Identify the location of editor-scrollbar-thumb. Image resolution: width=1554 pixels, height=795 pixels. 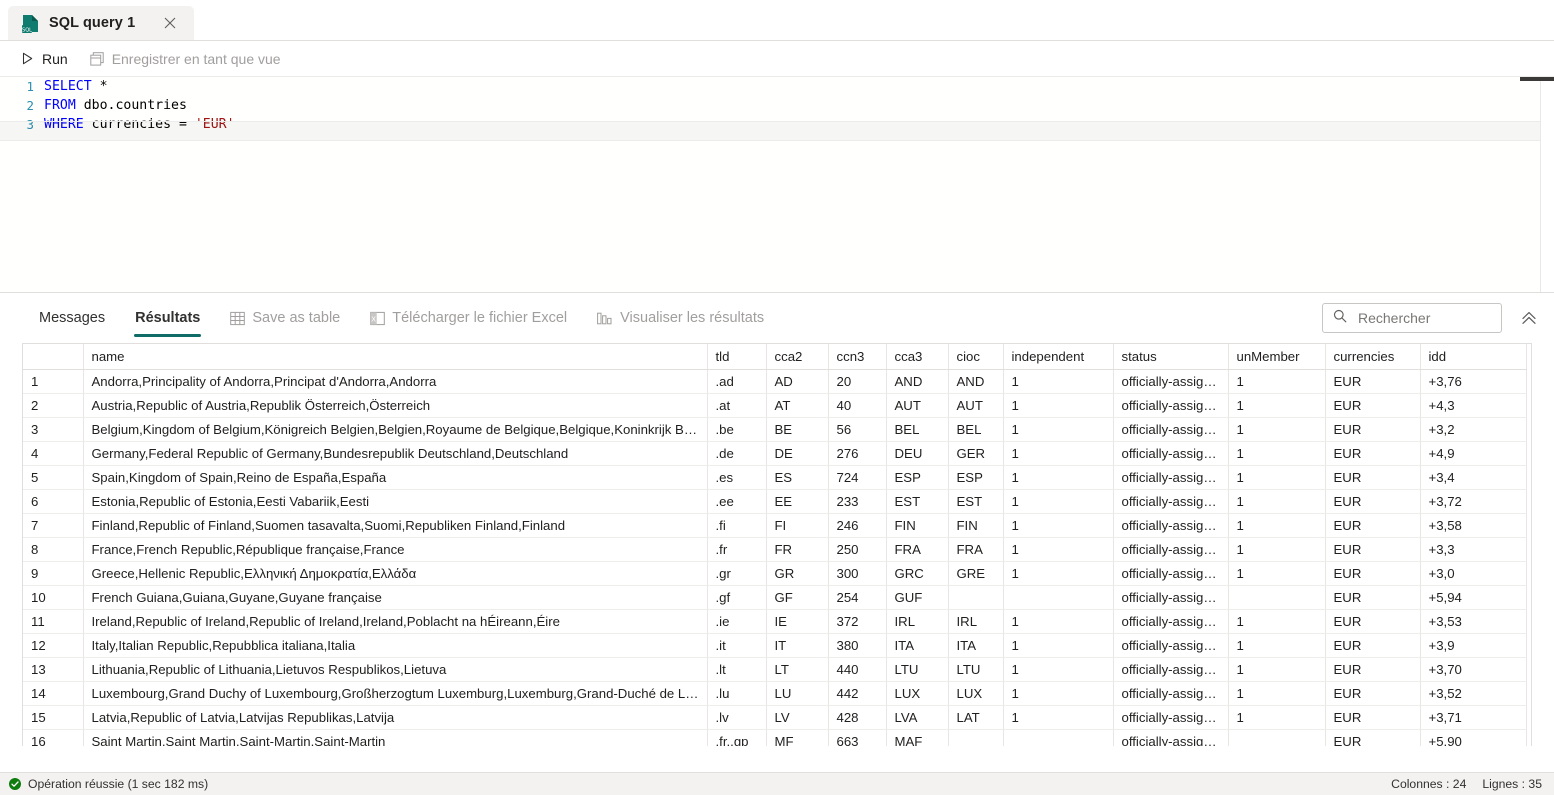
(1537, 79).